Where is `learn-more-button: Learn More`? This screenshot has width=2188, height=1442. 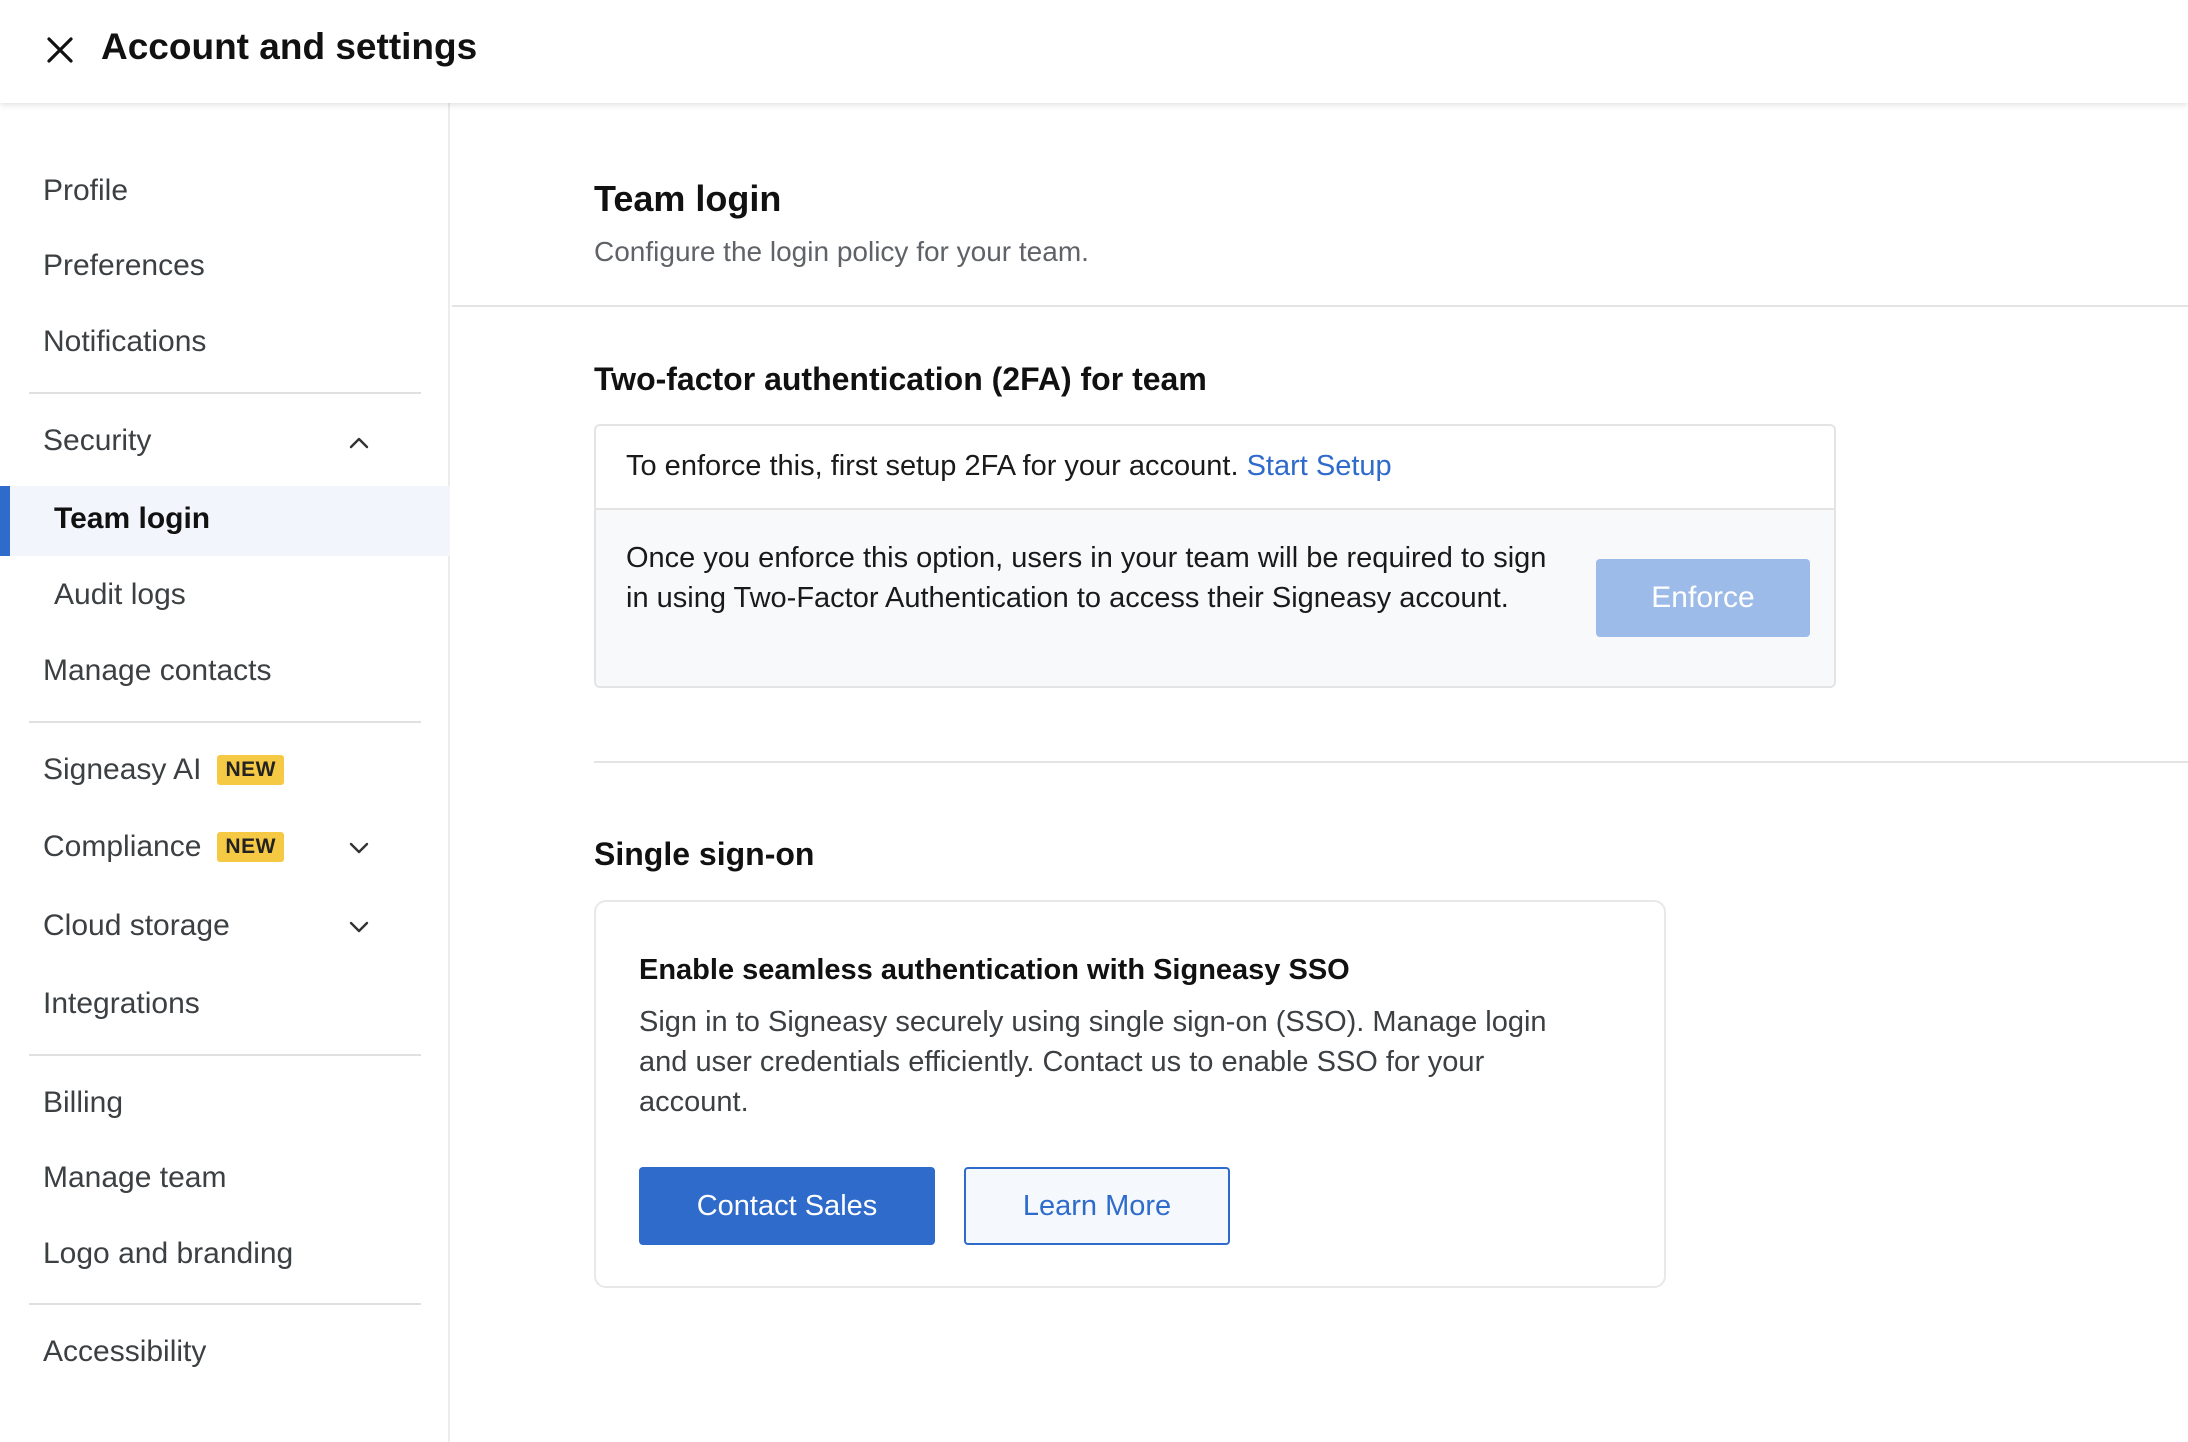 learn-more-button: Learn More is located at coordinates (1097, 1206).